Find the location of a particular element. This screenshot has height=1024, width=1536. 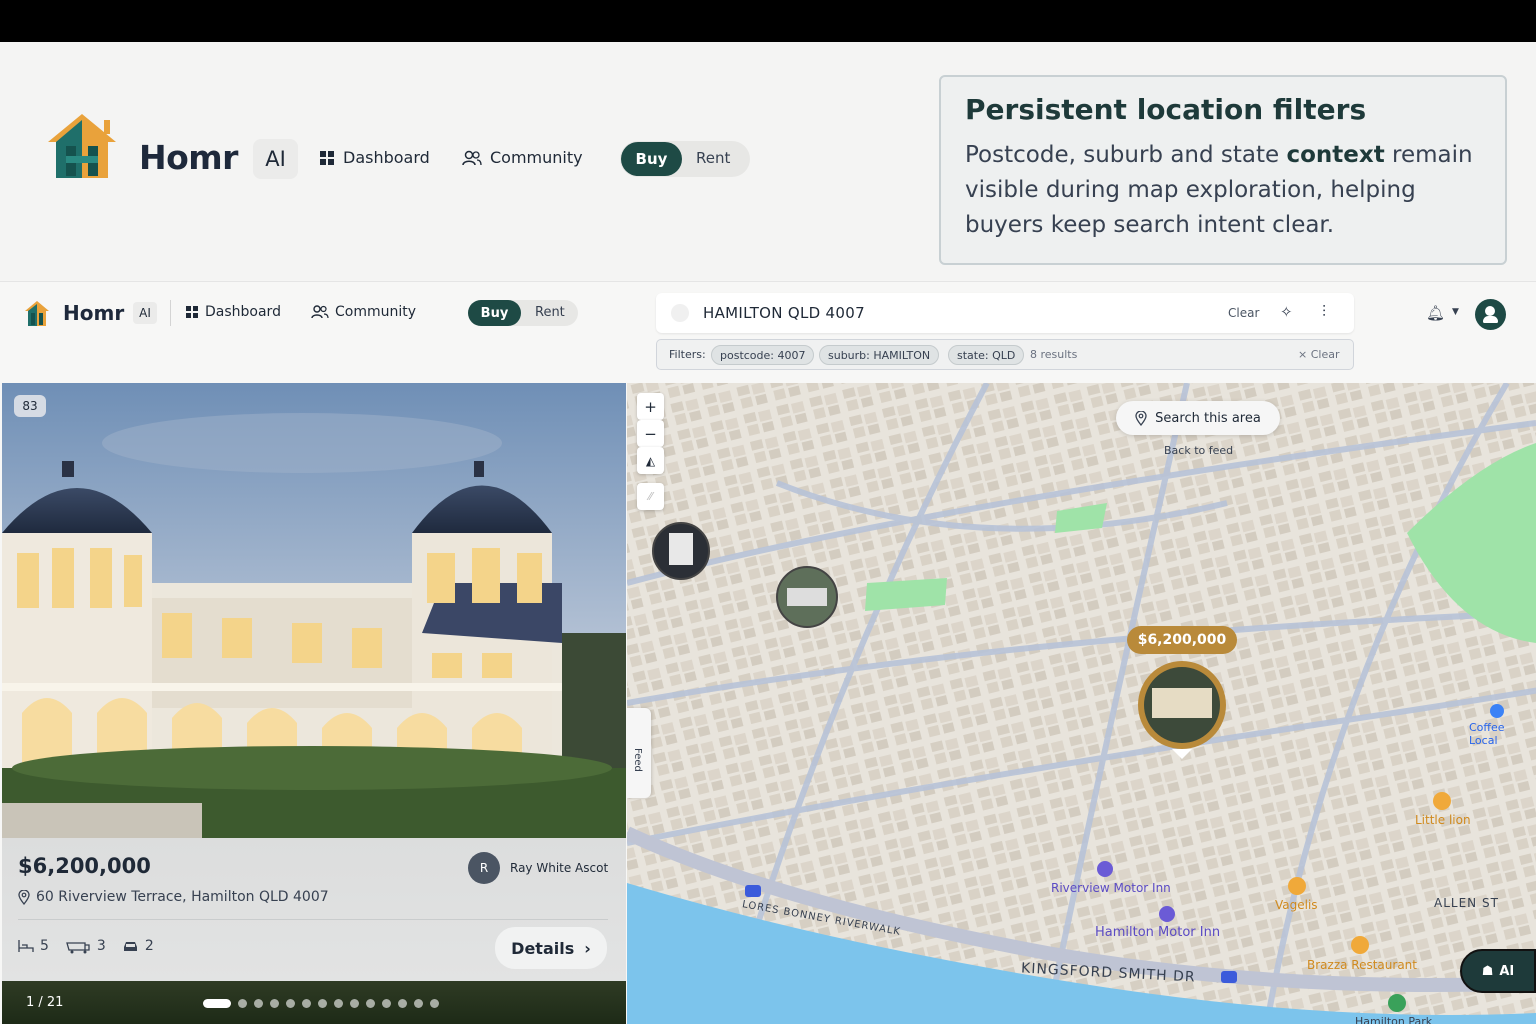

search-clear-button: Clear is located at coordinates (1243, 313).